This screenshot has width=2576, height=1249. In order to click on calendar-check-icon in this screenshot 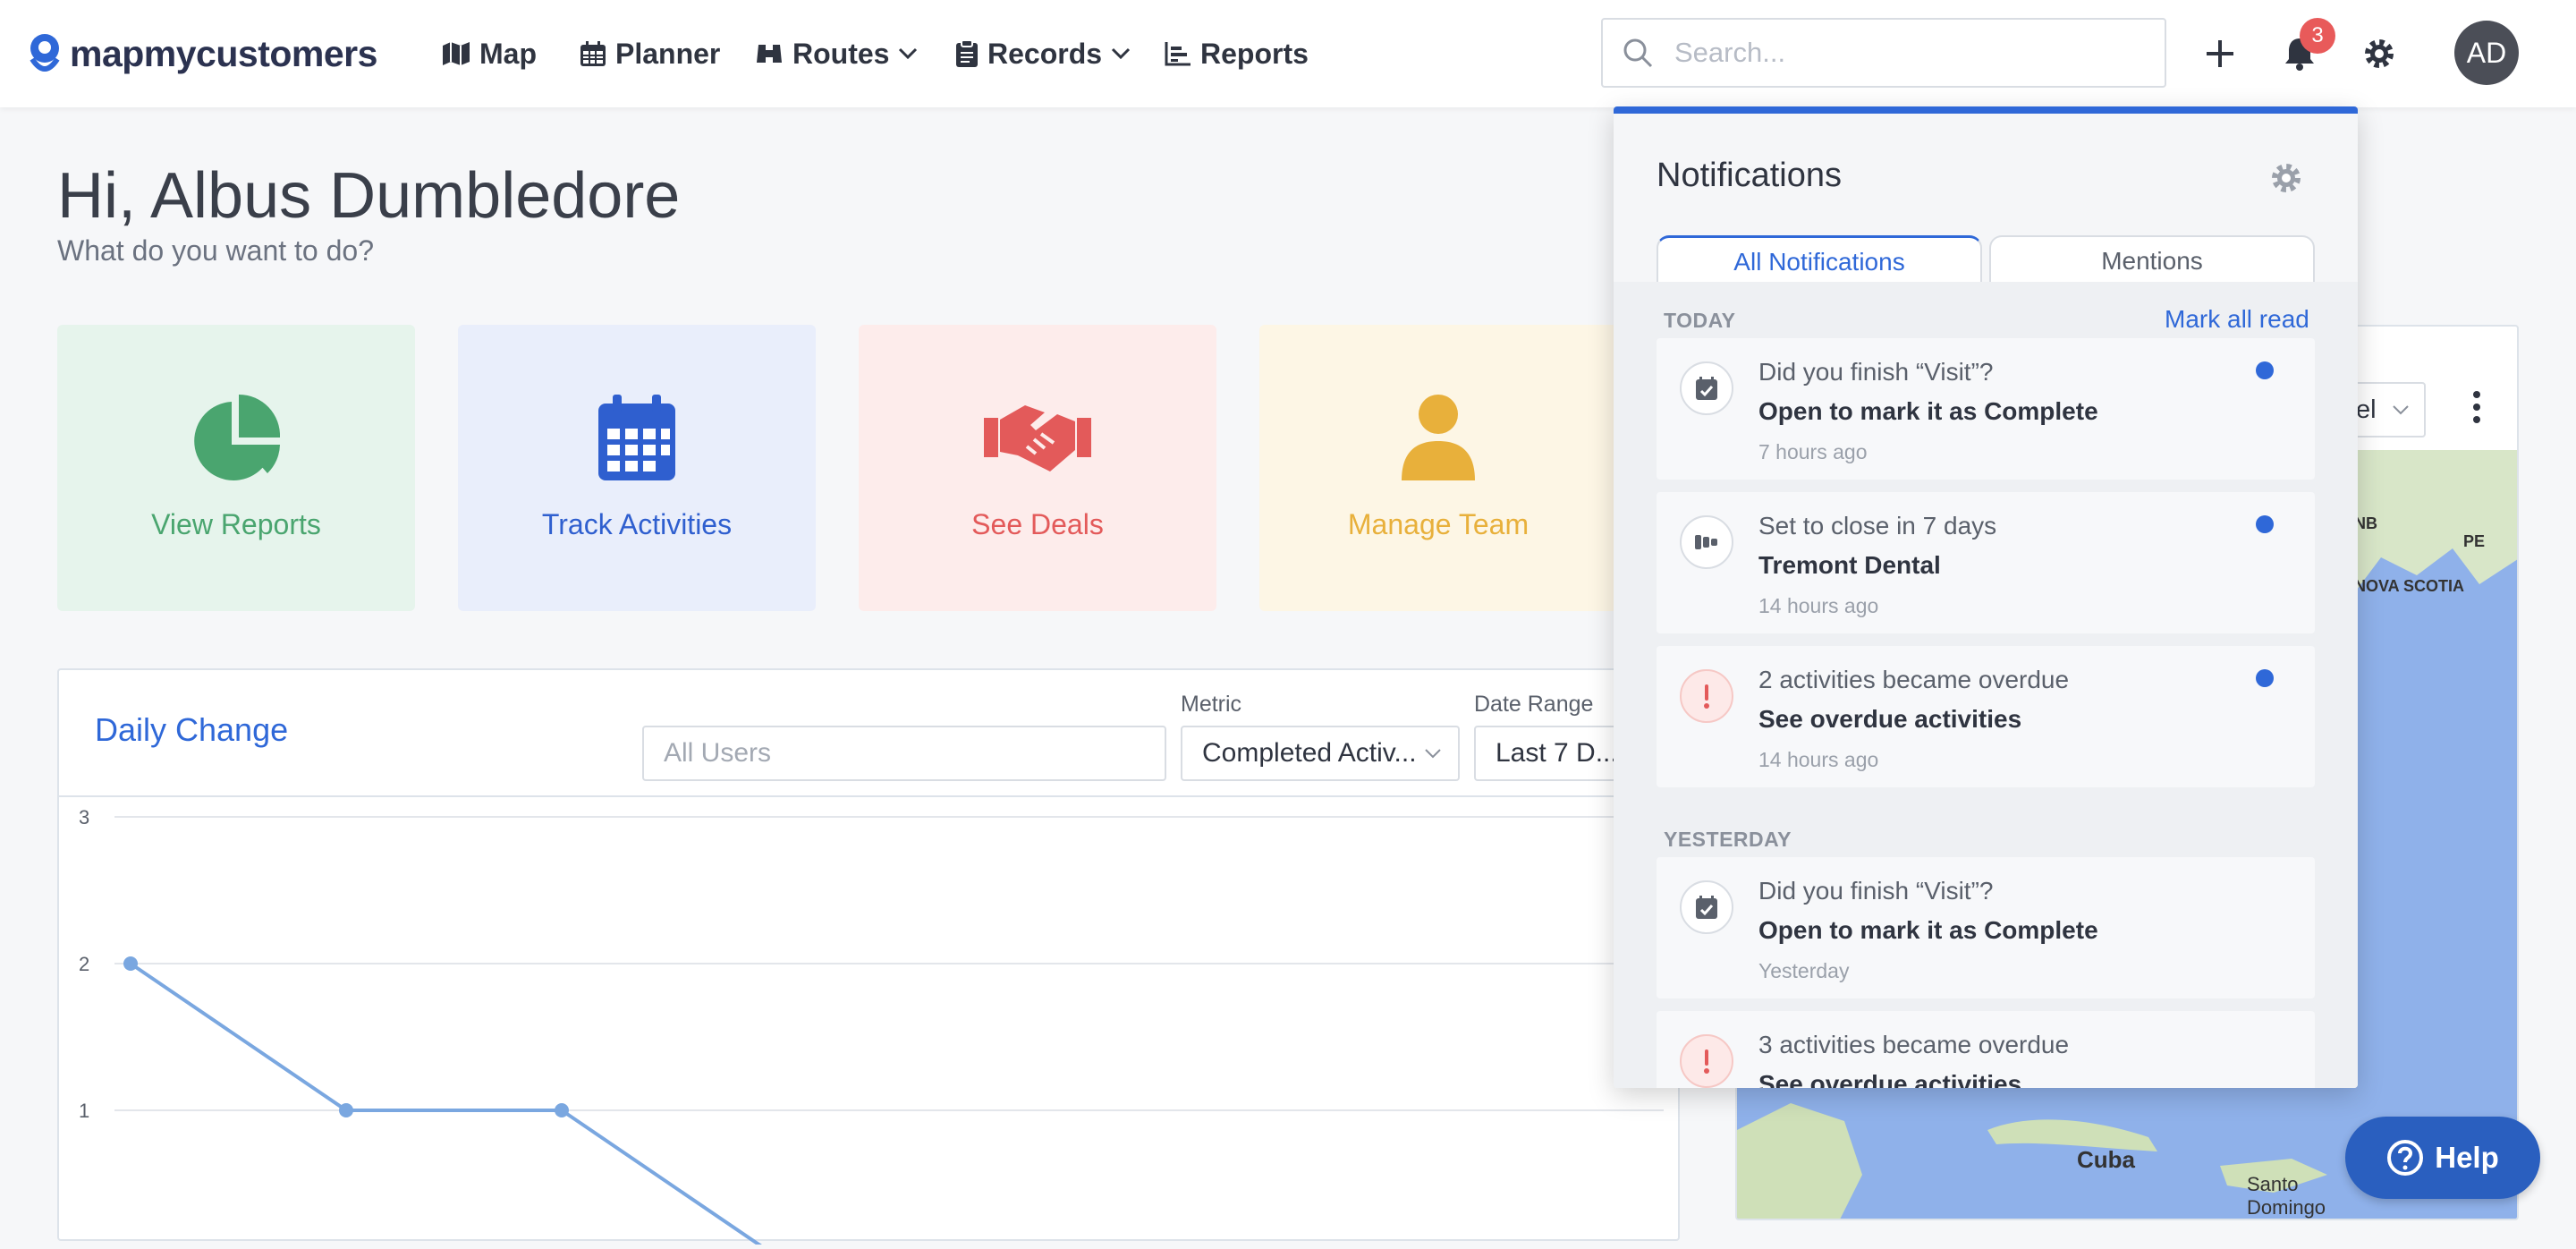, I will do `click(1706, 907)`.